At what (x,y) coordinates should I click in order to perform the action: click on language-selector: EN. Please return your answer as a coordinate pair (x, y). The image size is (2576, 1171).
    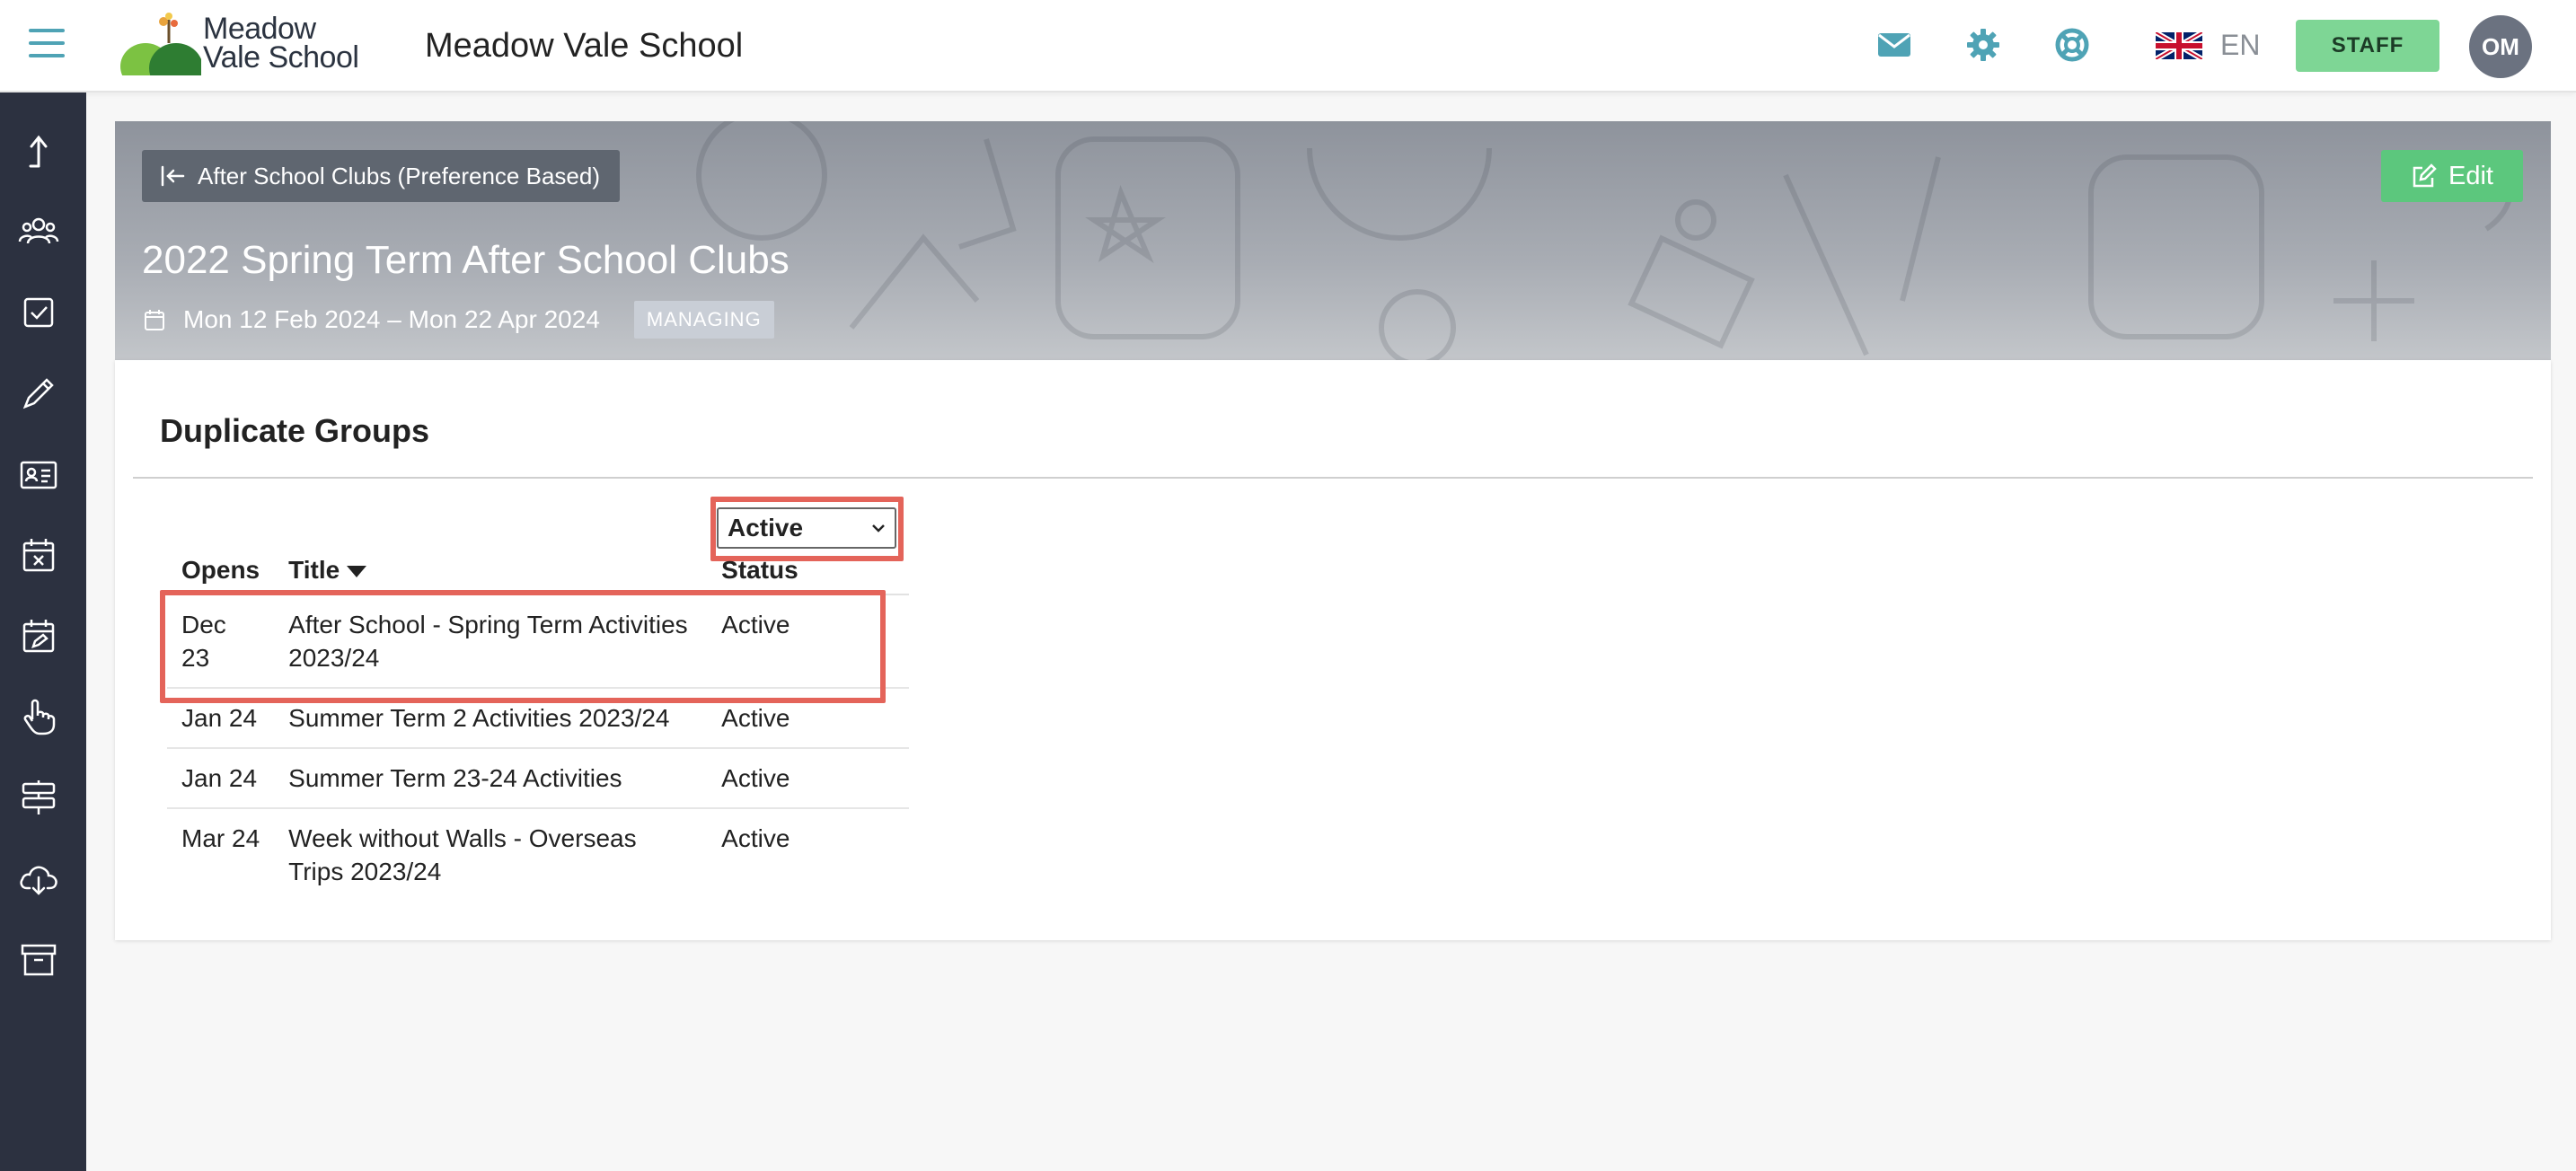
    Looking at the image, I should click on (2240, 45).